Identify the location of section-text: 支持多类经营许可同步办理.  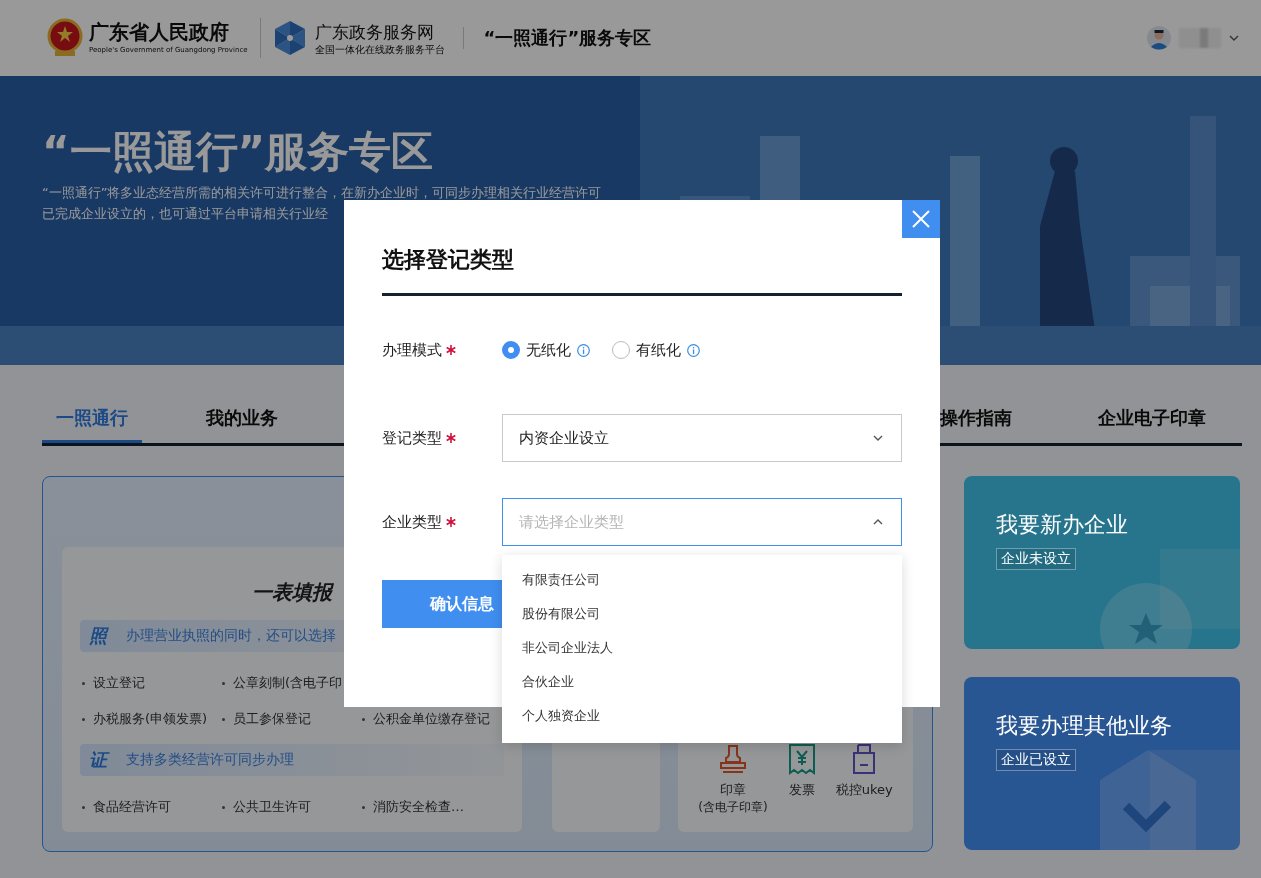
(209, 760).